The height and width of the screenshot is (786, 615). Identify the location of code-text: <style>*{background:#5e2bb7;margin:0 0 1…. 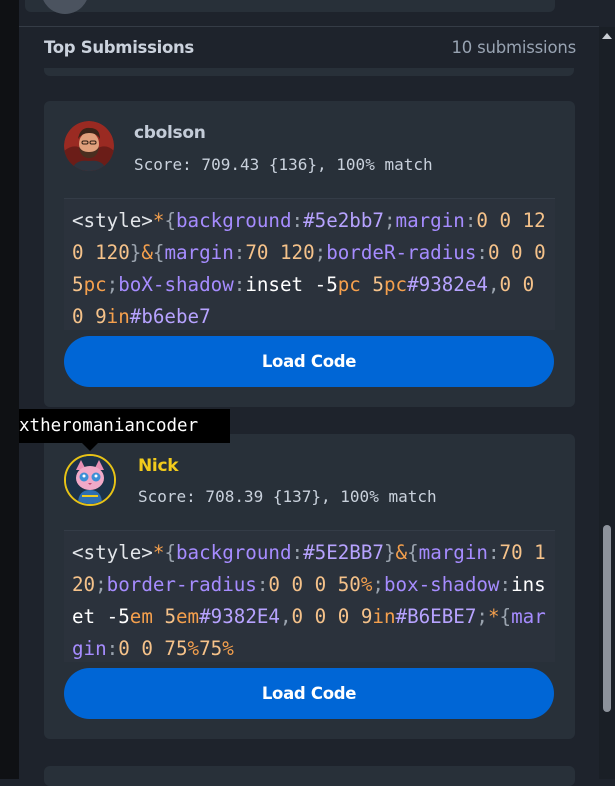
(309, 268).